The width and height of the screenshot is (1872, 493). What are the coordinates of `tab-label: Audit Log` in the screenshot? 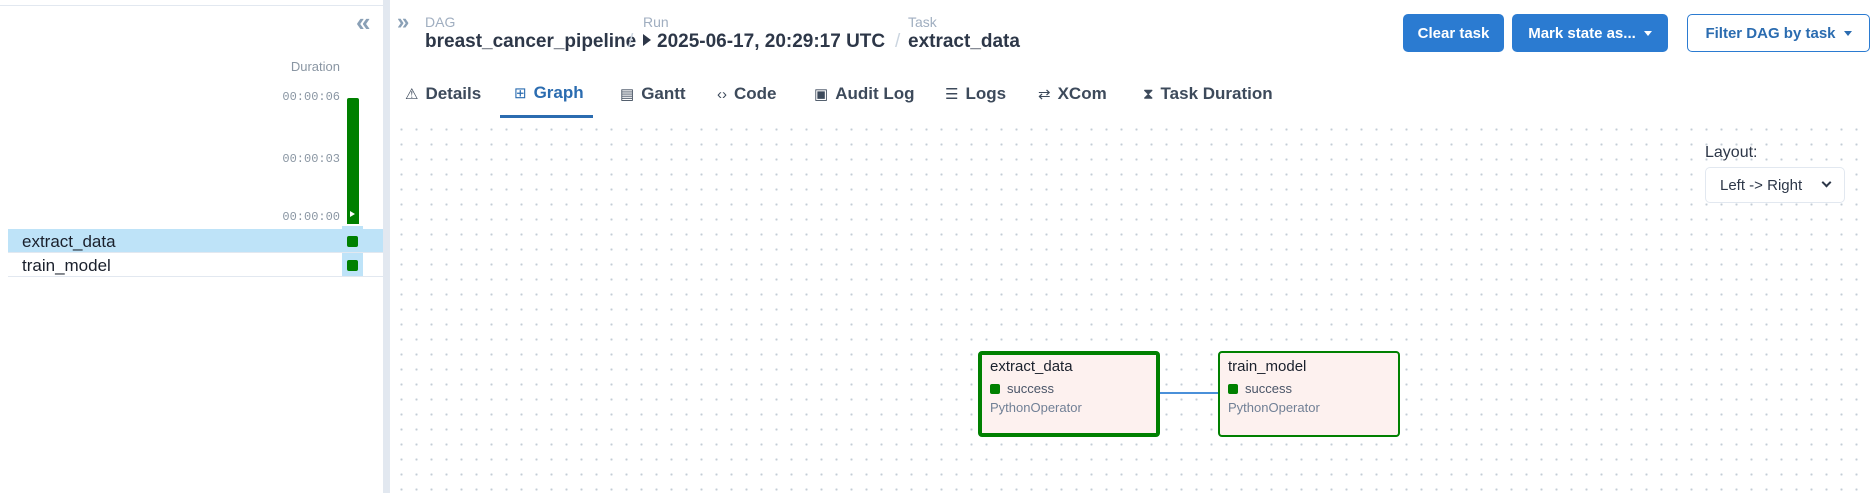 It's located at (875, 93).